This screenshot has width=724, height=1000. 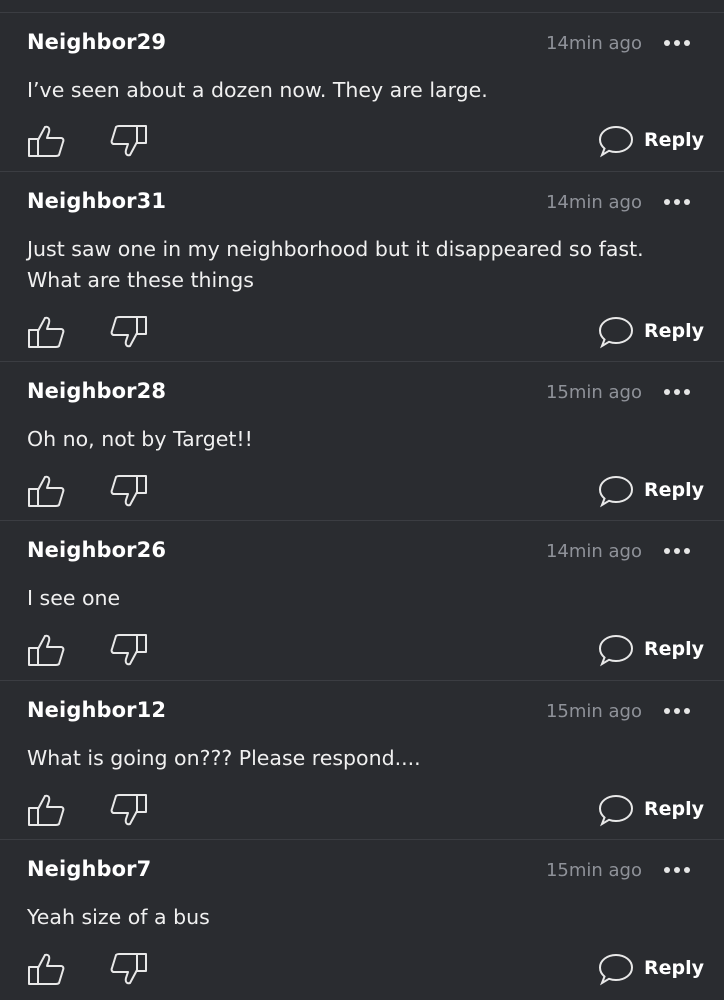 I want to click on comment-text: Oh no, not by Target!!, so click(x=140, y=439).